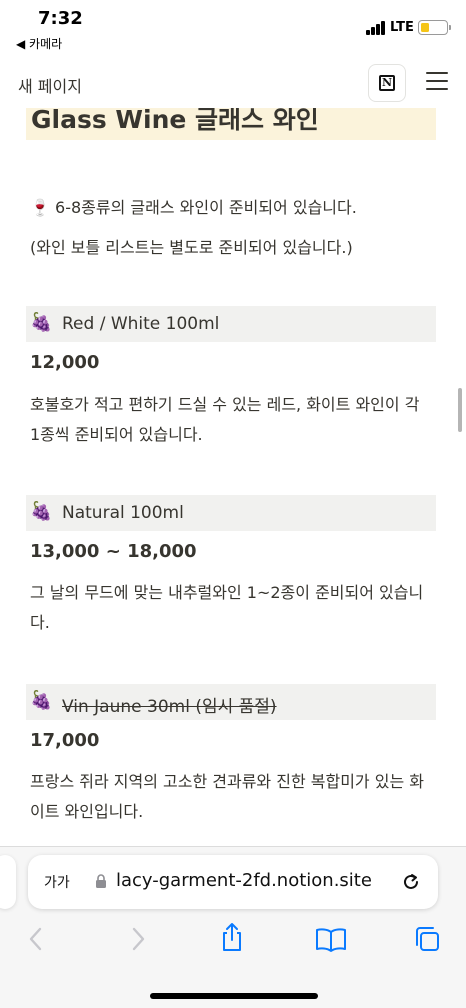 The height and width of the screenshot is (1008, 466). Describe the element at coordinates (233, 82) in the screenshot. I see `notion-topbar: 새 페이지 N` at that location.